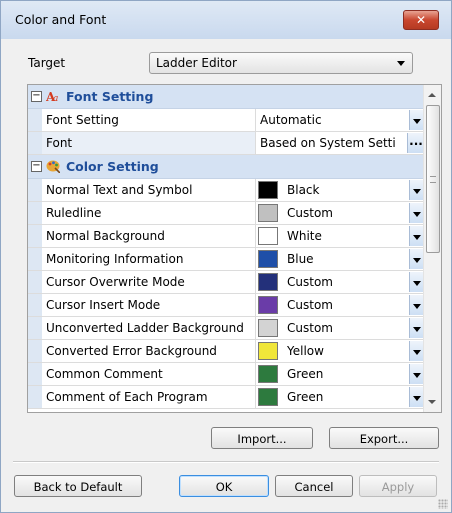  I want to click on property-value: Yellow, so click(305, 351).